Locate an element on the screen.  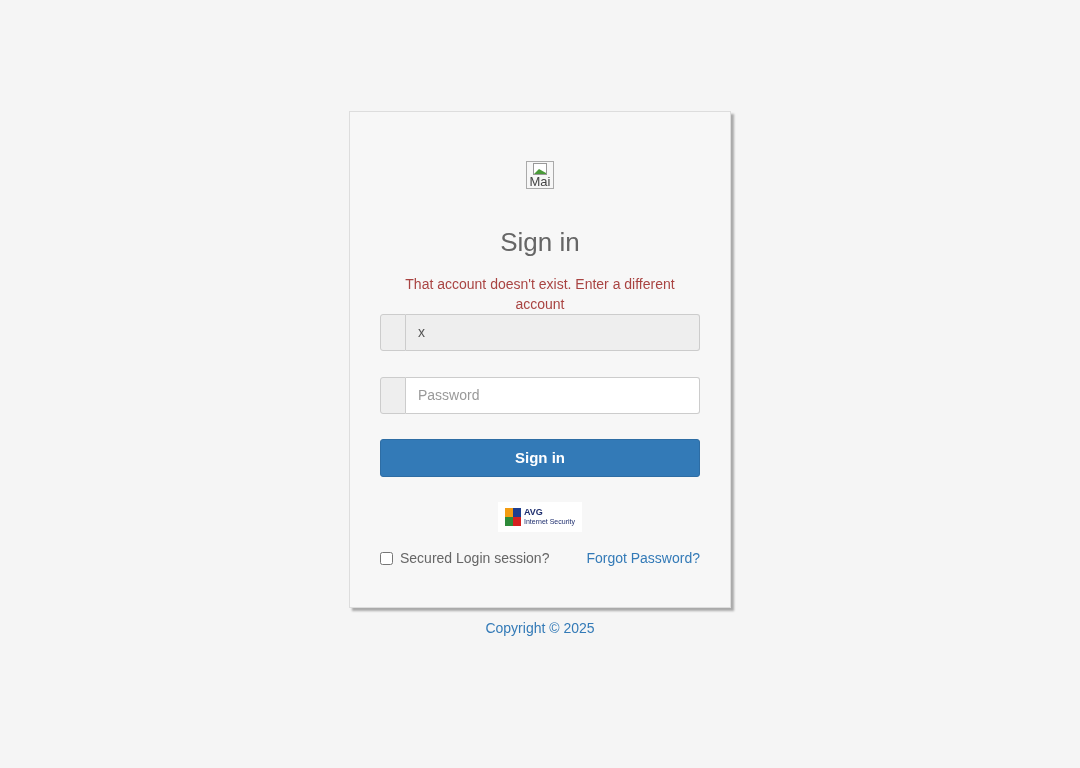
secured-session-checkbox is located at coordinates (386, 558).